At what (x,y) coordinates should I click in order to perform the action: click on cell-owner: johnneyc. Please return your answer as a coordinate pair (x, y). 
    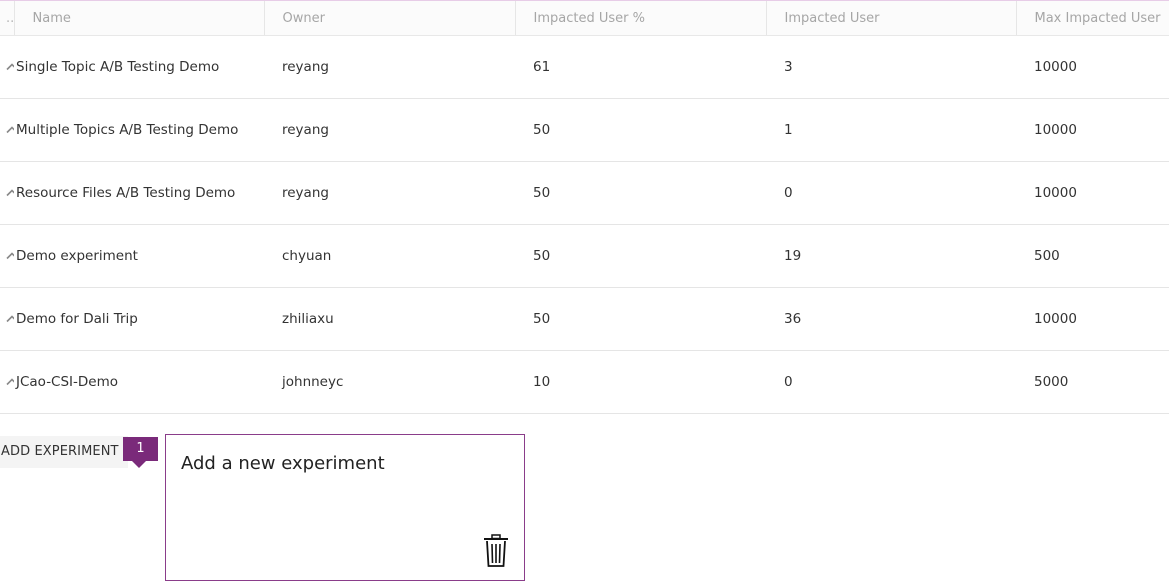
    Looking at the image, I should click on (389, 382).